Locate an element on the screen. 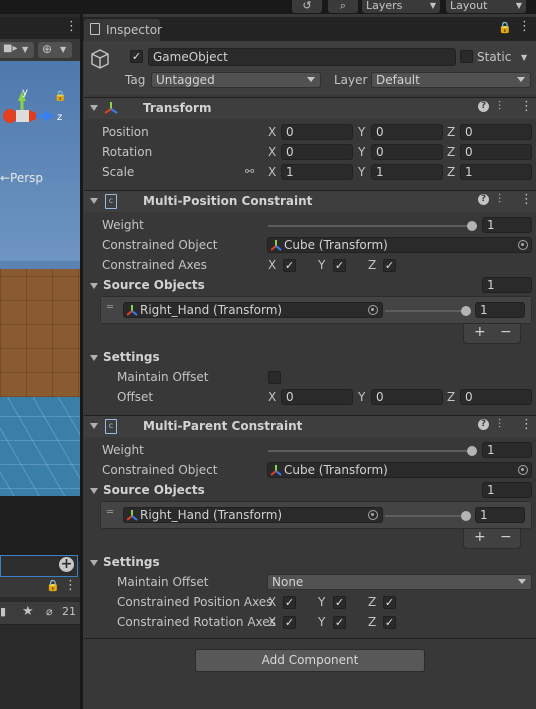 This screenshot has width=536, height=709. position-axis-z-checkbox: ✓ is located at coordinates (389, 602).